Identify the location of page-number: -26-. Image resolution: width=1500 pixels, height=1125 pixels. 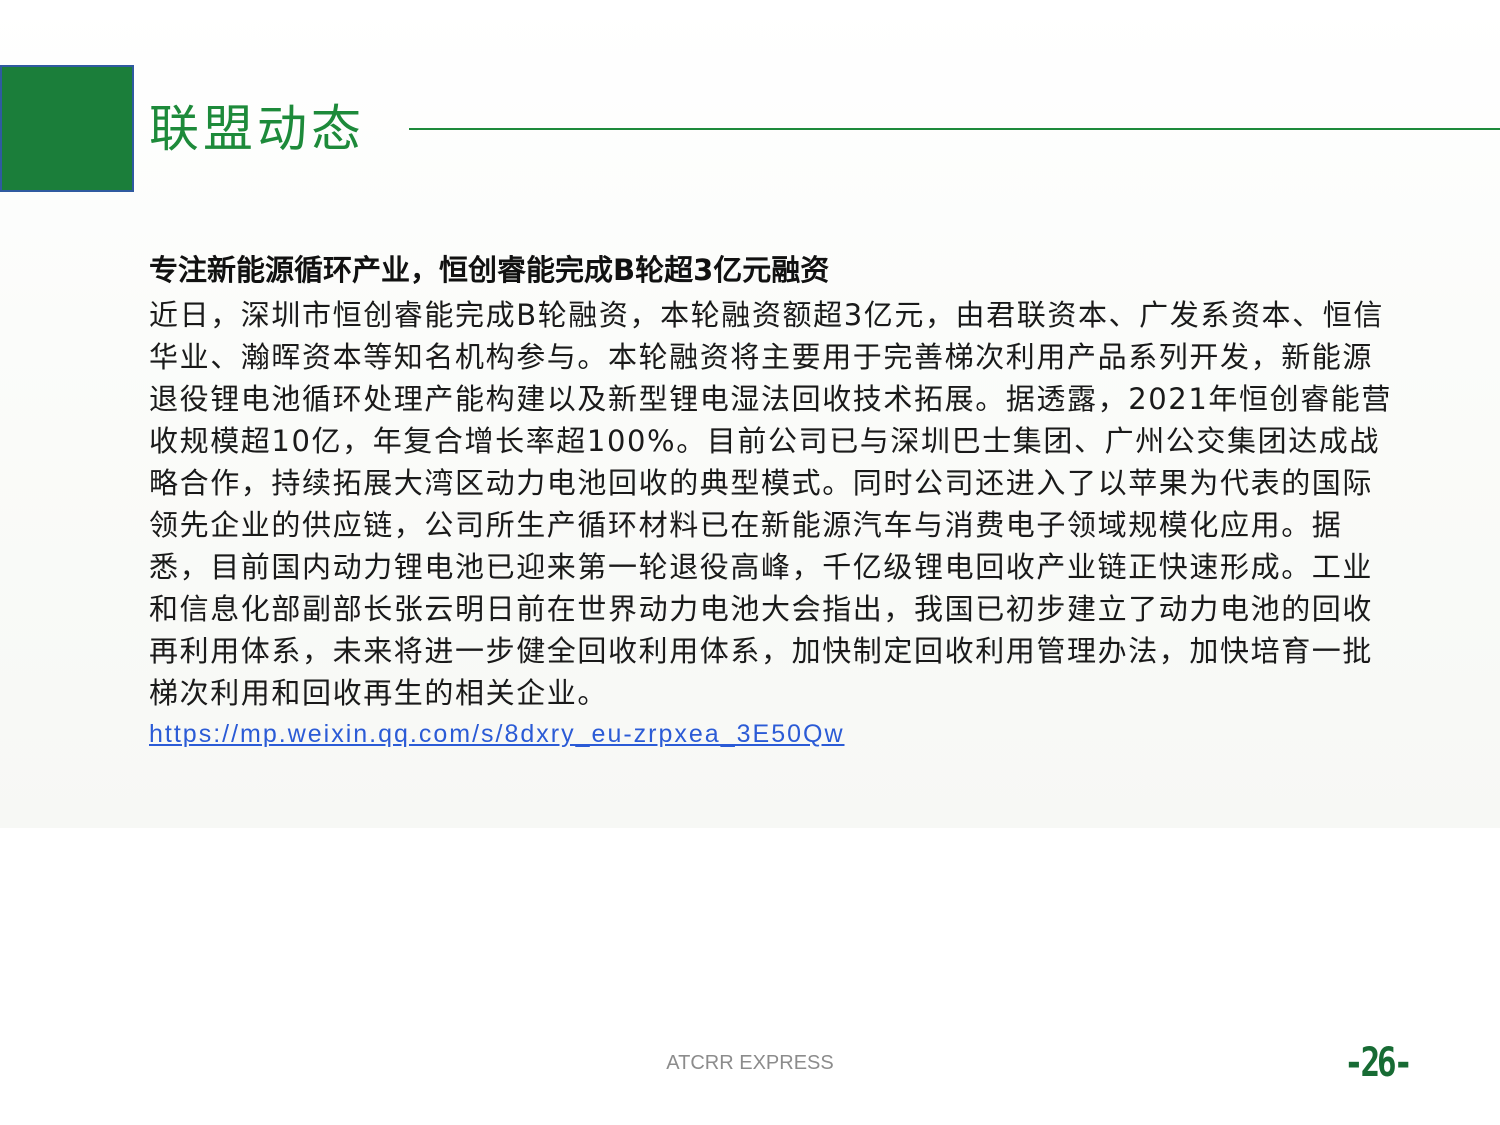
(1378, 1063).